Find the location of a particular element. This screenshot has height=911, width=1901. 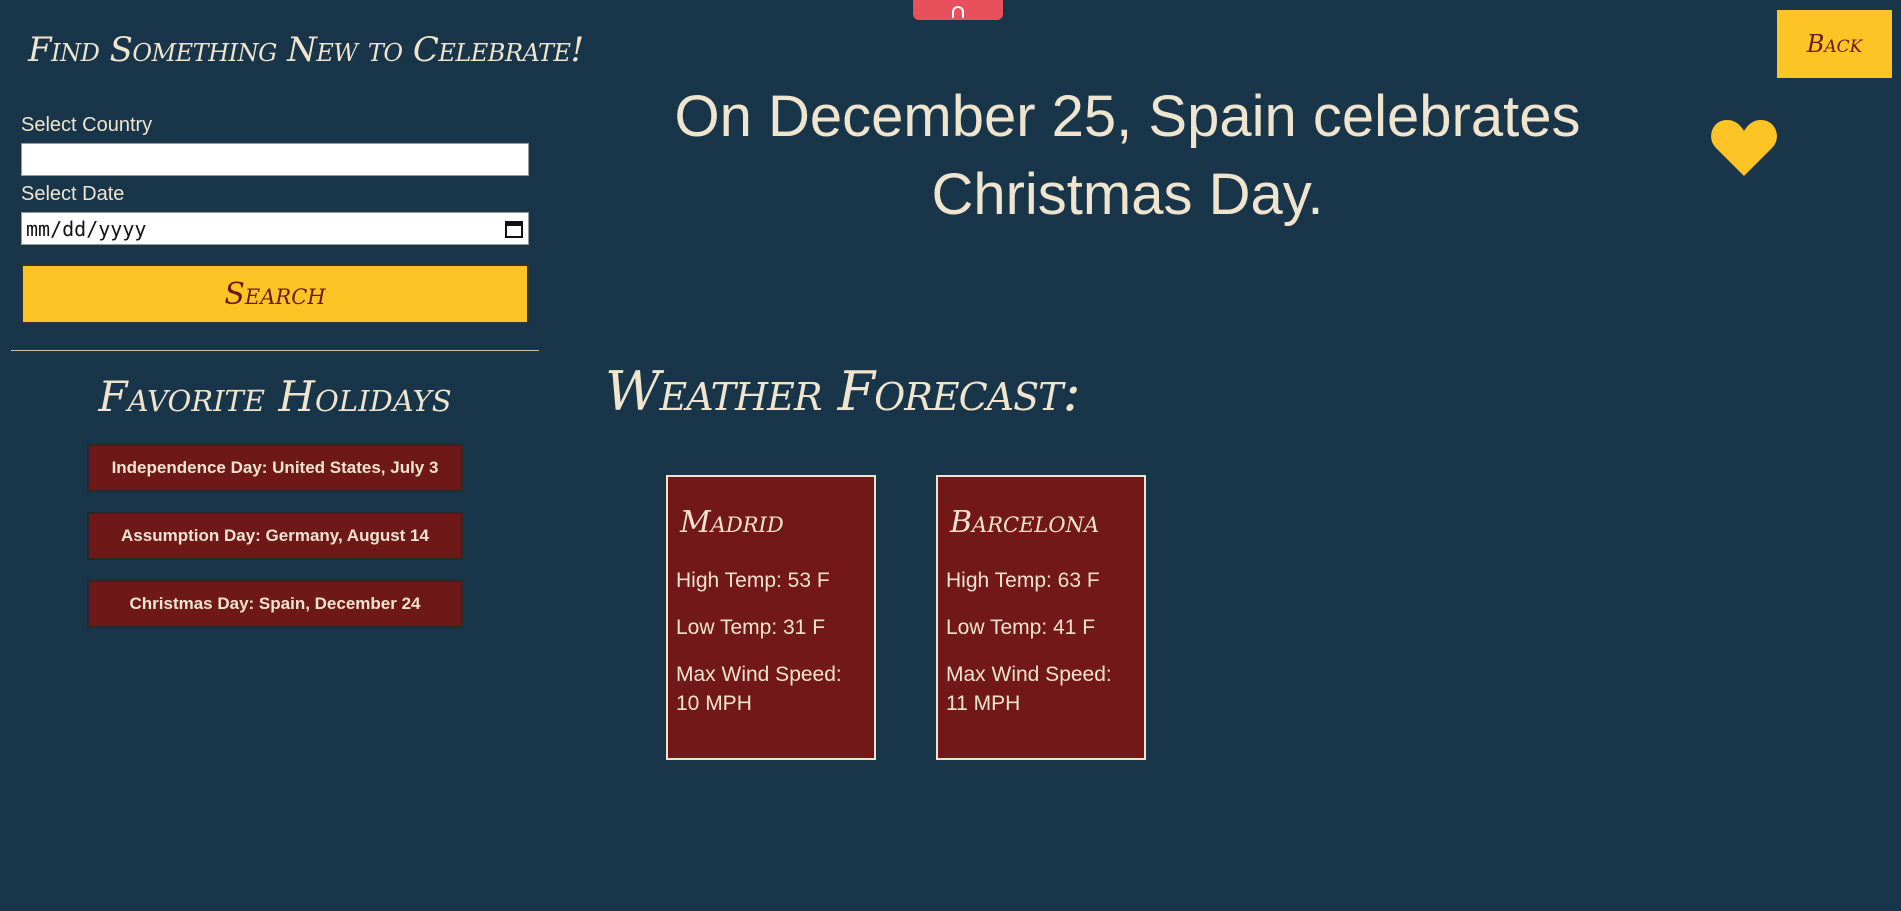

date-placeholder: mm/dd/yyyy is located at coordinates (86, 228).